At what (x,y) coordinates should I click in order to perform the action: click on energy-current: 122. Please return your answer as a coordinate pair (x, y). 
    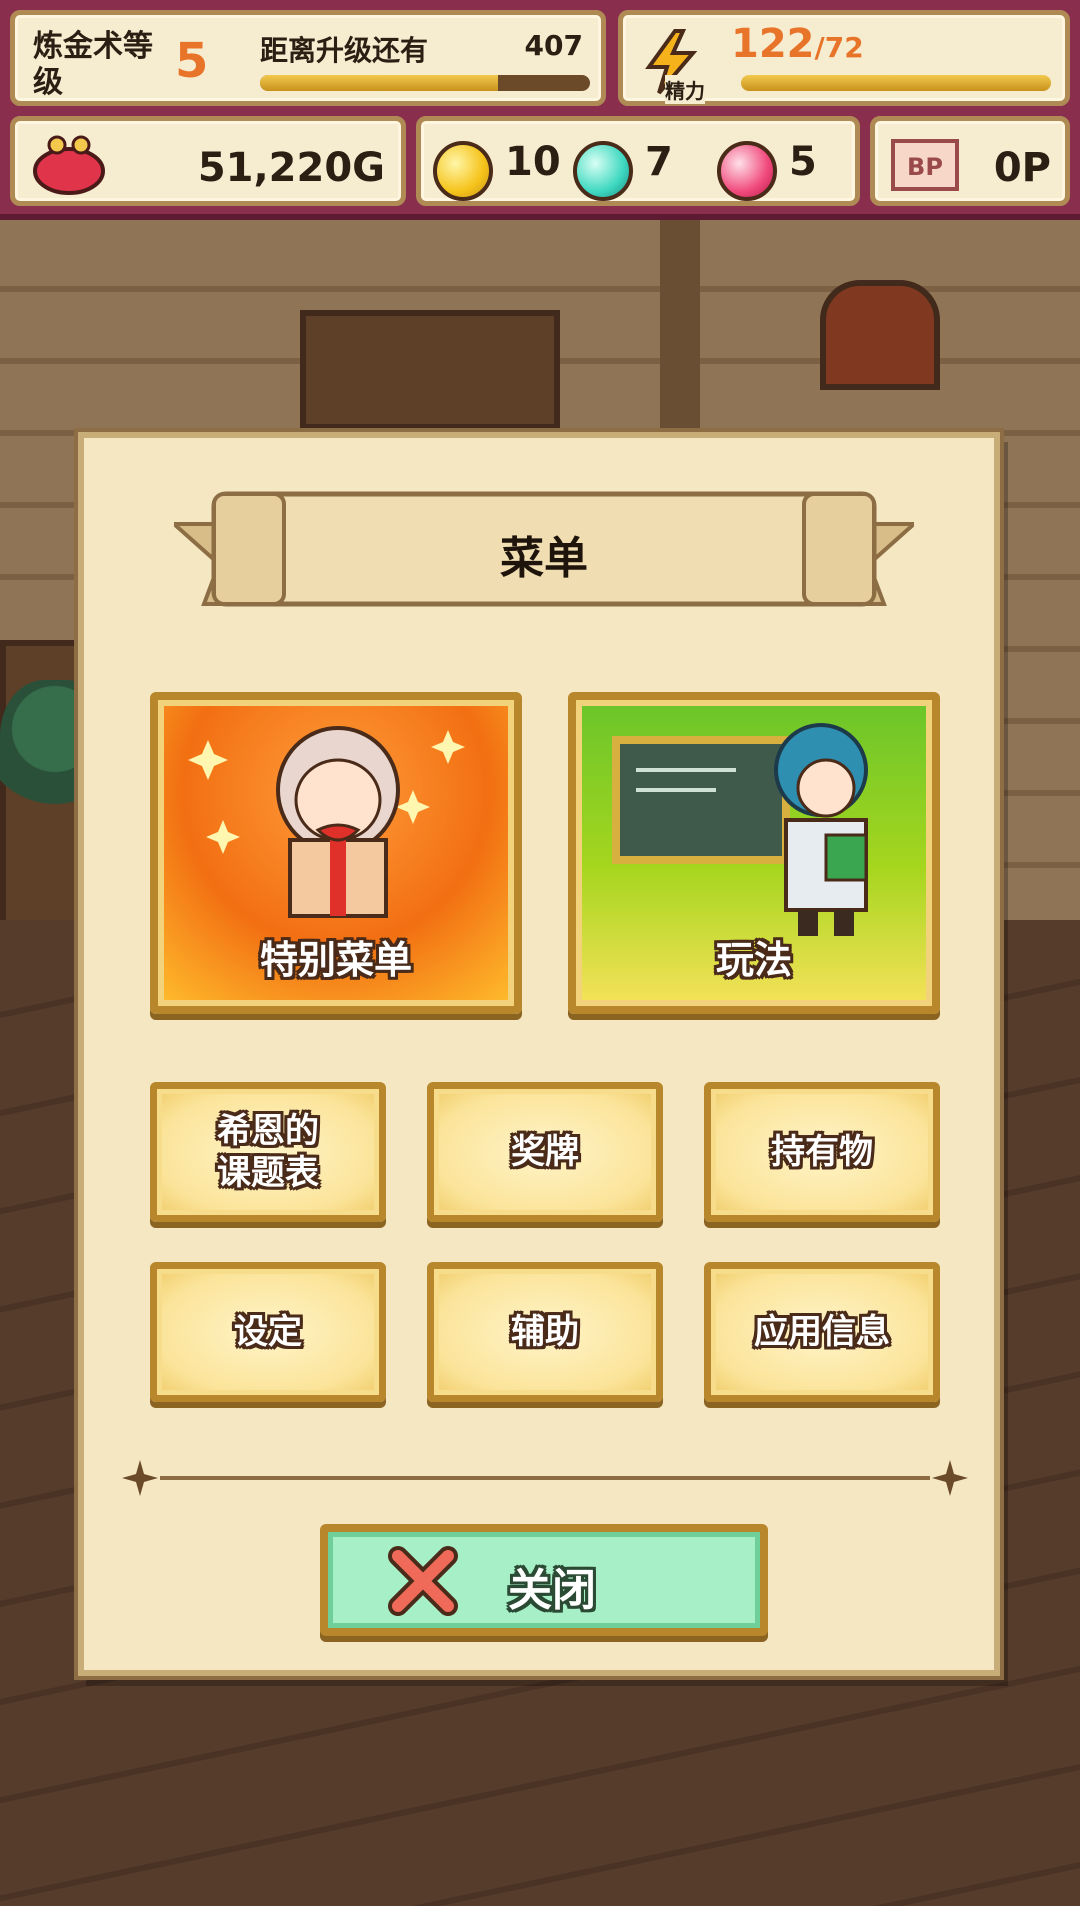
    Looking at the image, I should click on (773, 44).